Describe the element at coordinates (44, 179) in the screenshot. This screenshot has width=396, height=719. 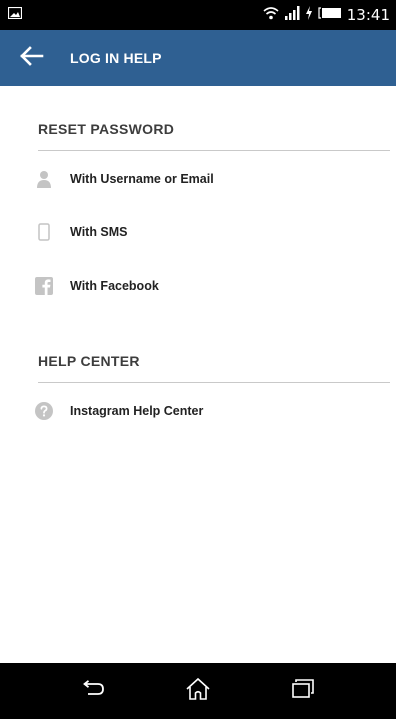
I see `person-icon` at that location.